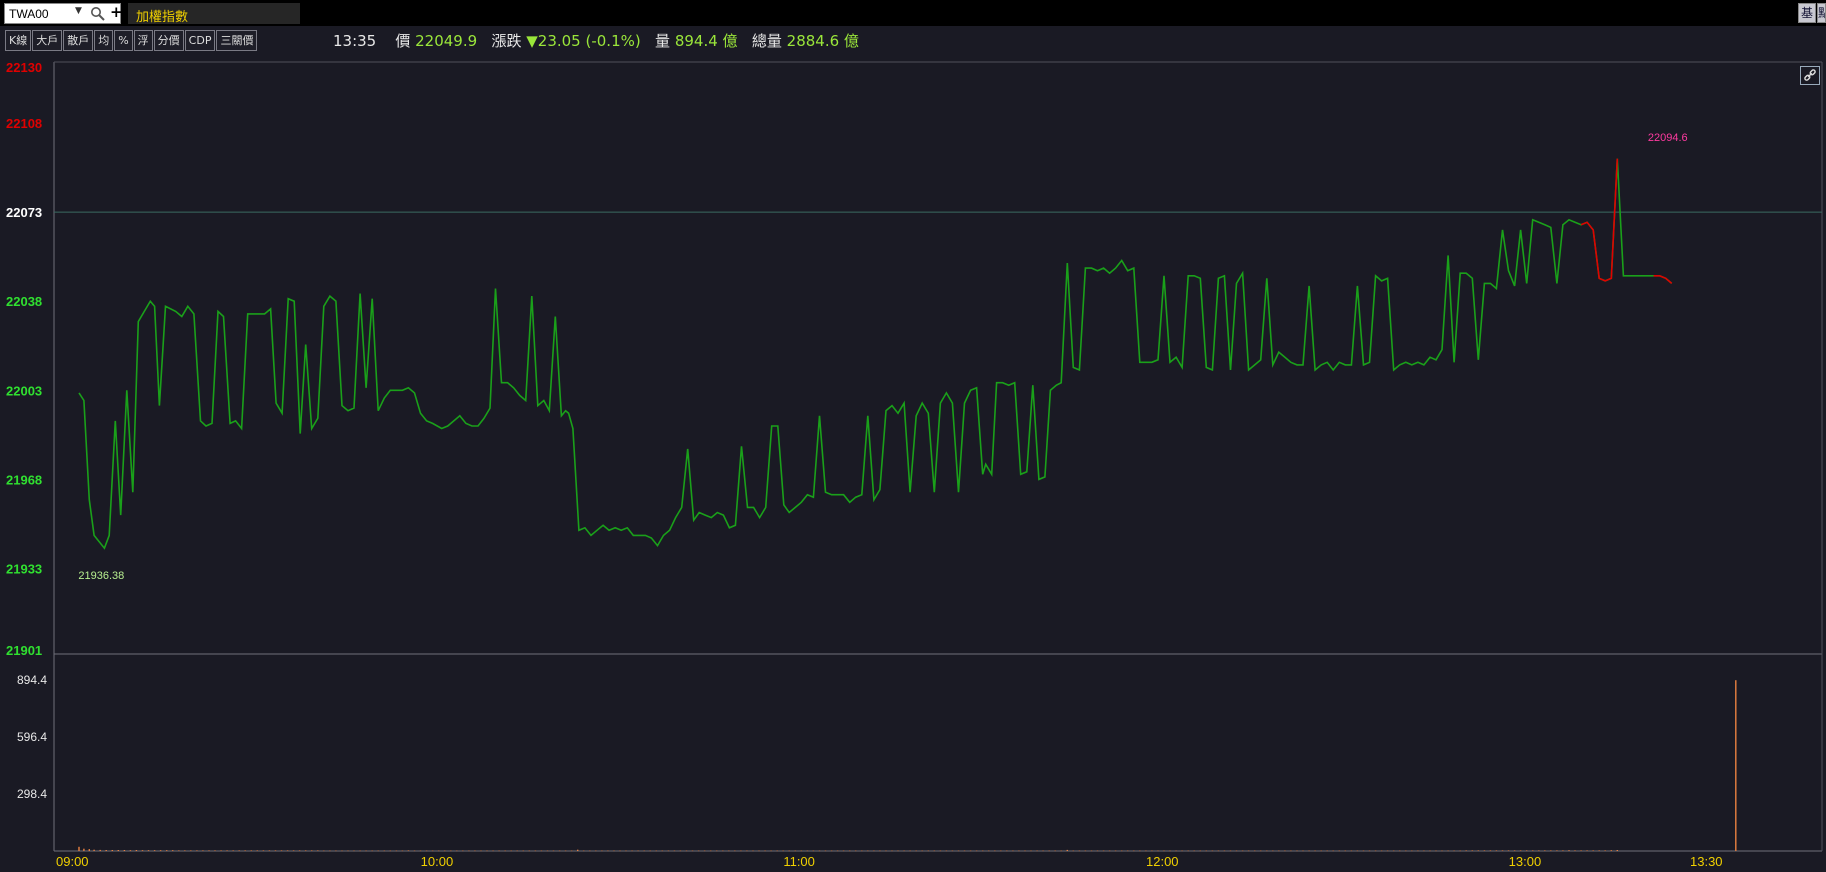 Image resolution: width=1826 pixels, height=872 pixels. What do you see at coordinates (1810, 75) in the screenshot?
I see `link-icon` at bounding box center [1810, 75].